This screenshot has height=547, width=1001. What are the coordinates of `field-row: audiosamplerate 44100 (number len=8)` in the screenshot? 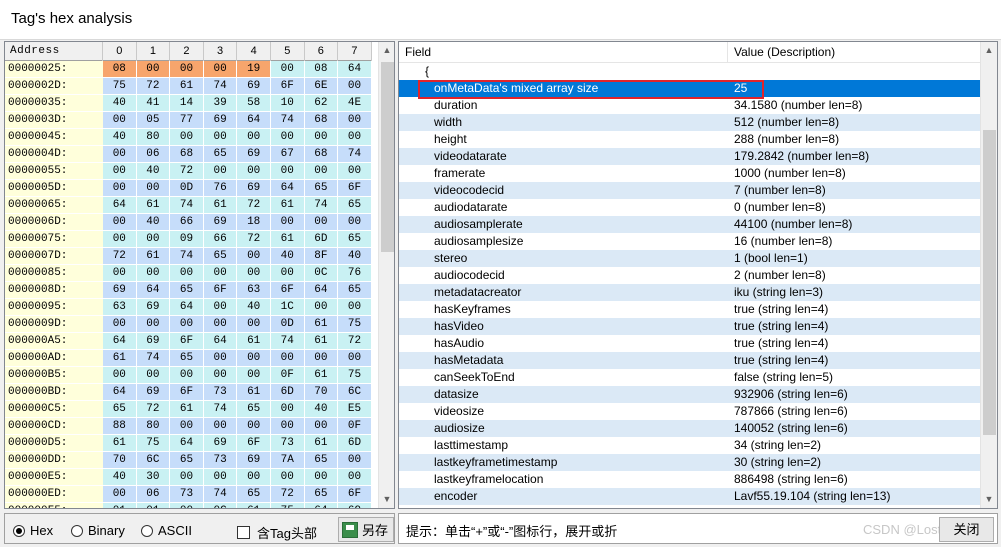 It's located at (690, 224).